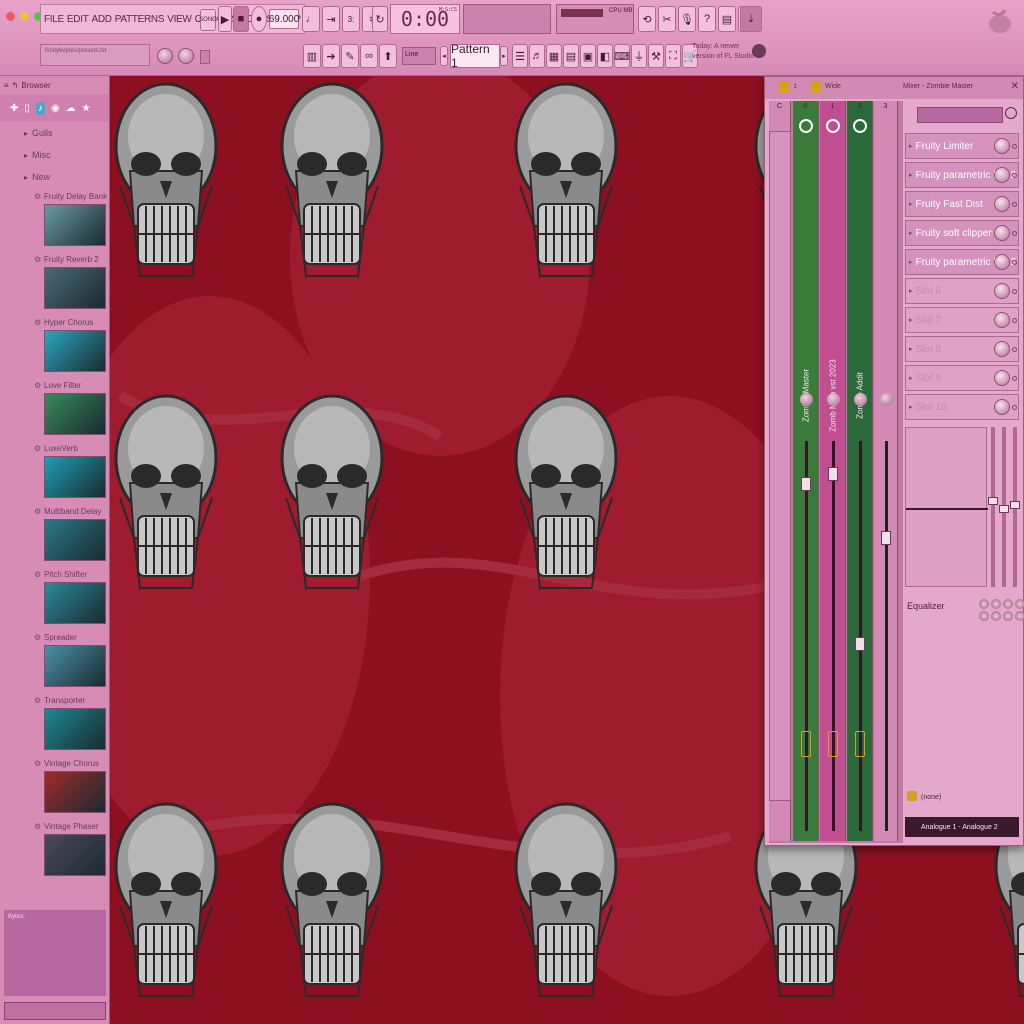 The height and width of the screenshot is (1024, 1024). What do you see at coordinates (639, 56) in the screenshot?
I see `midi-button: ⏚` at bounding box center [639, 56].